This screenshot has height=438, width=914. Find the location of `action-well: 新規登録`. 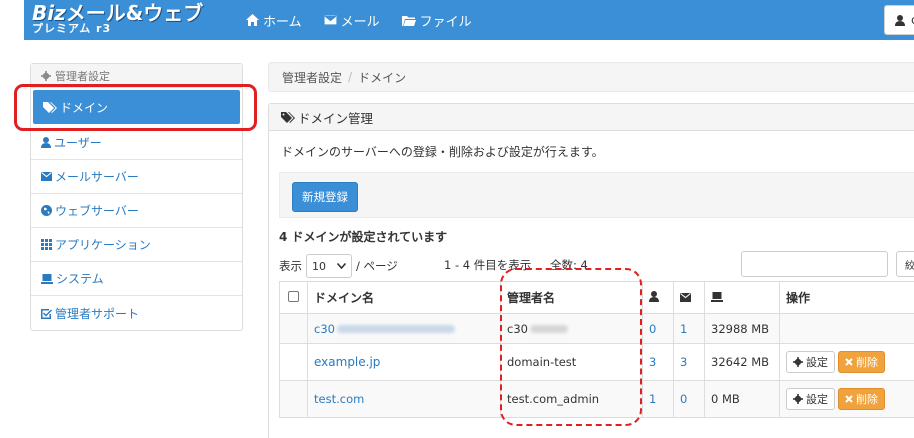

action-well: 新規登録 is located at coordinates (596, 195).